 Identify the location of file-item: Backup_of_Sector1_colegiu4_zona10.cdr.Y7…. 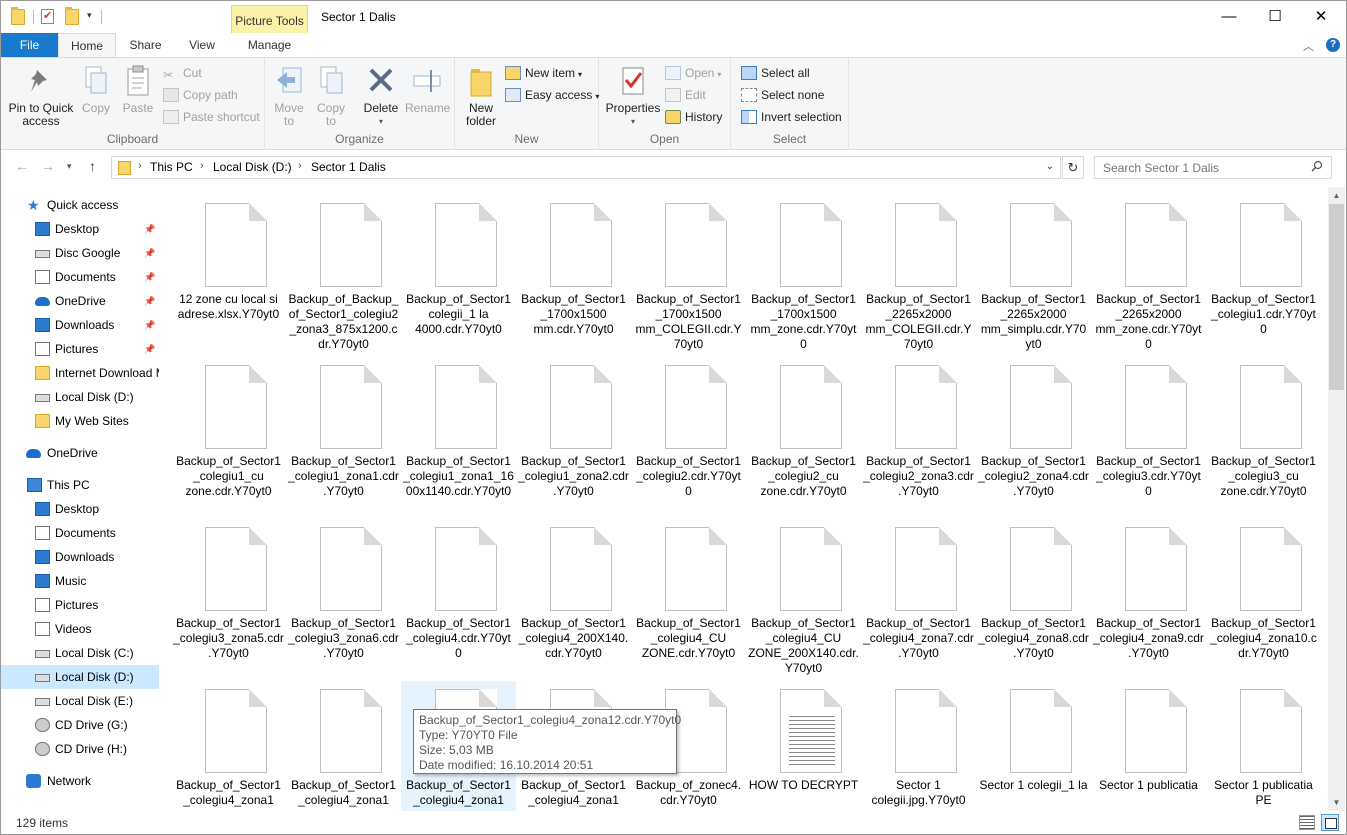
(1263, 600).